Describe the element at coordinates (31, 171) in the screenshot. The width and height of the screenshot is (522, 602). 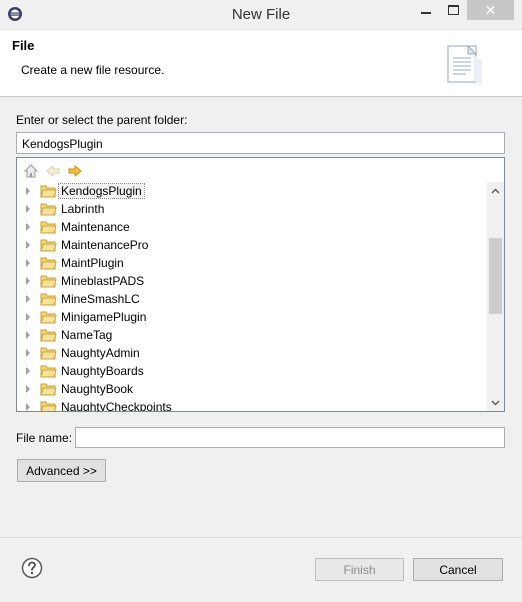
I see `home-icon` at that location.